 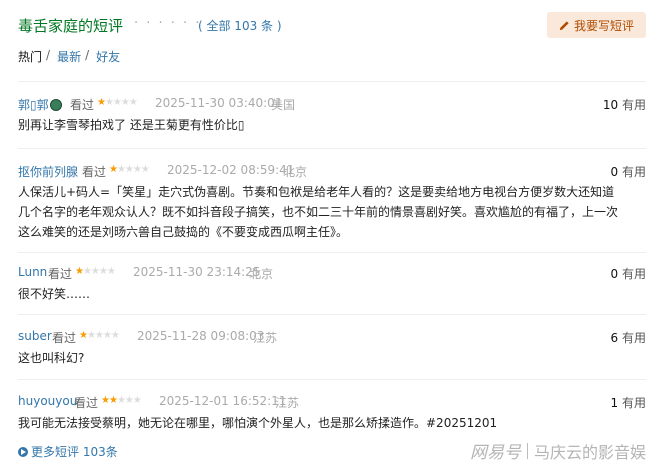 I want to click on watermark: 网易号 马庆云的影音娱, so click(x=558, y=450).